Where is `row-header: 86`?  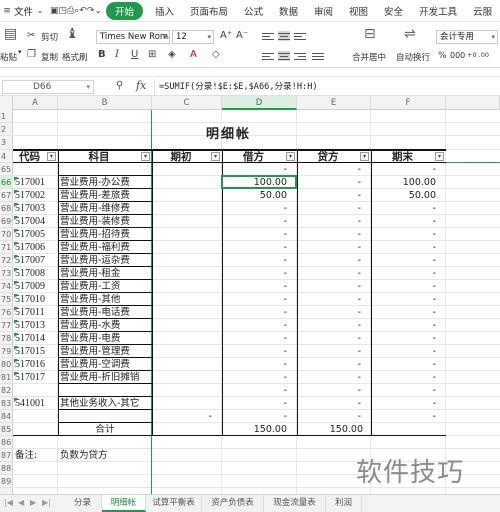 row-header: 86 is located at coordinates (6, 442).